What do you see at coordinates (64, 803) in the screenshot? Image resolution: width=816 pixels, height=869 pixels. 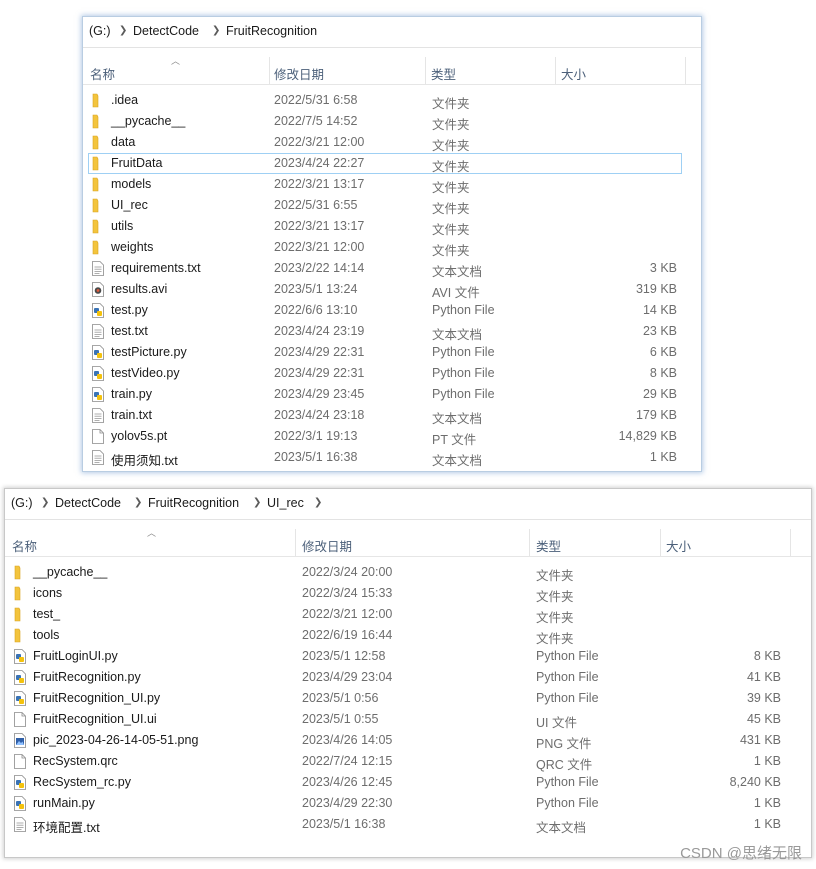 I see `file-name: runMain.py` at bounding box center [64, 803].